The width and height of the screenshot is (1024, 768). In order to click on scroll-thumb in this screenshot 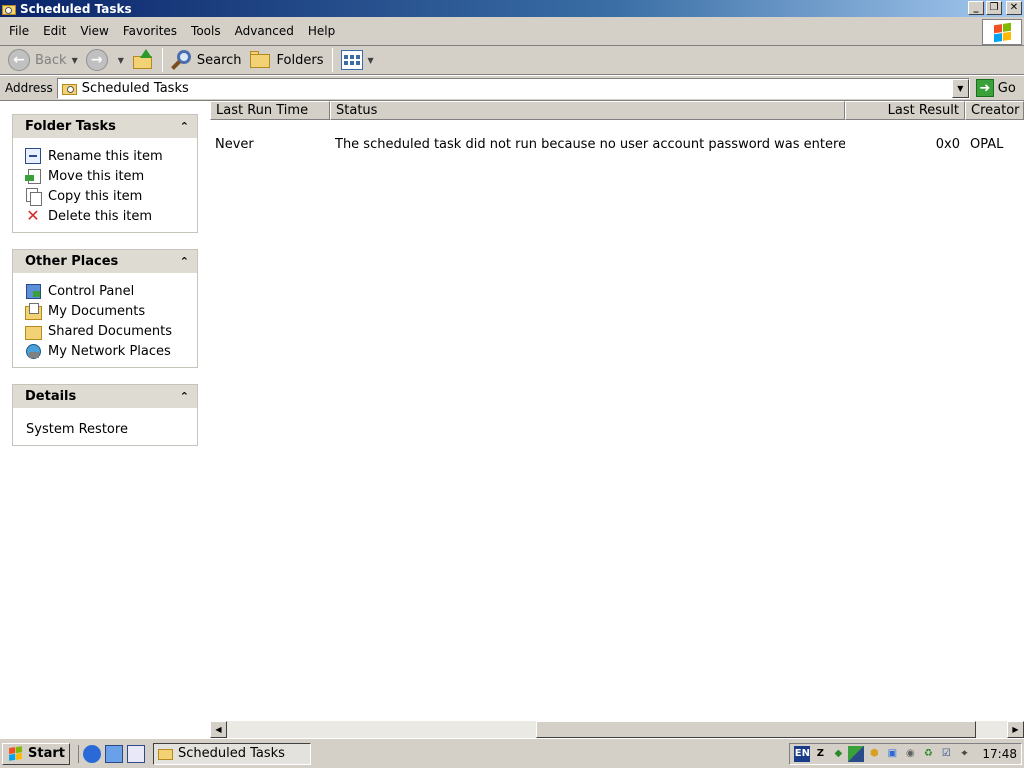, I will do `click(756, 729)`.